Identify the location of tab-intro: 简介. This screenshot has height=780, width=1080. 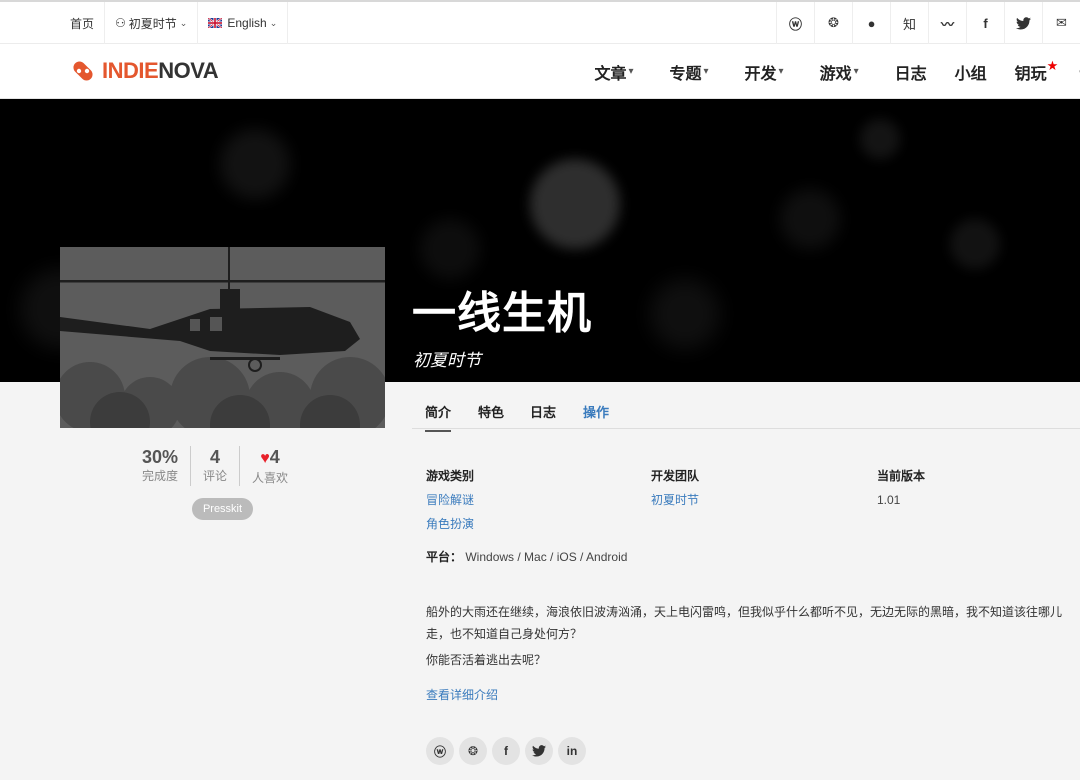
(438, 417).